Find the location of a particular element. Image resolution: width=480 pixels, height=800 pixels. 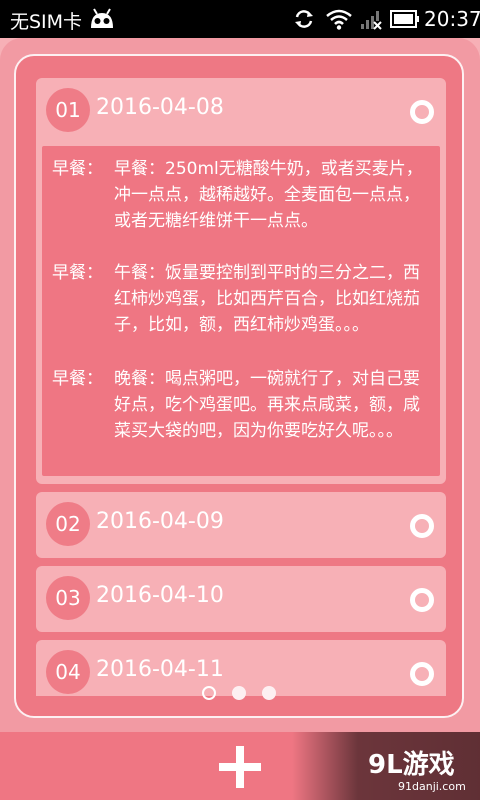

watermark-title: 9L游戏 is located at coordinates (411, 765).